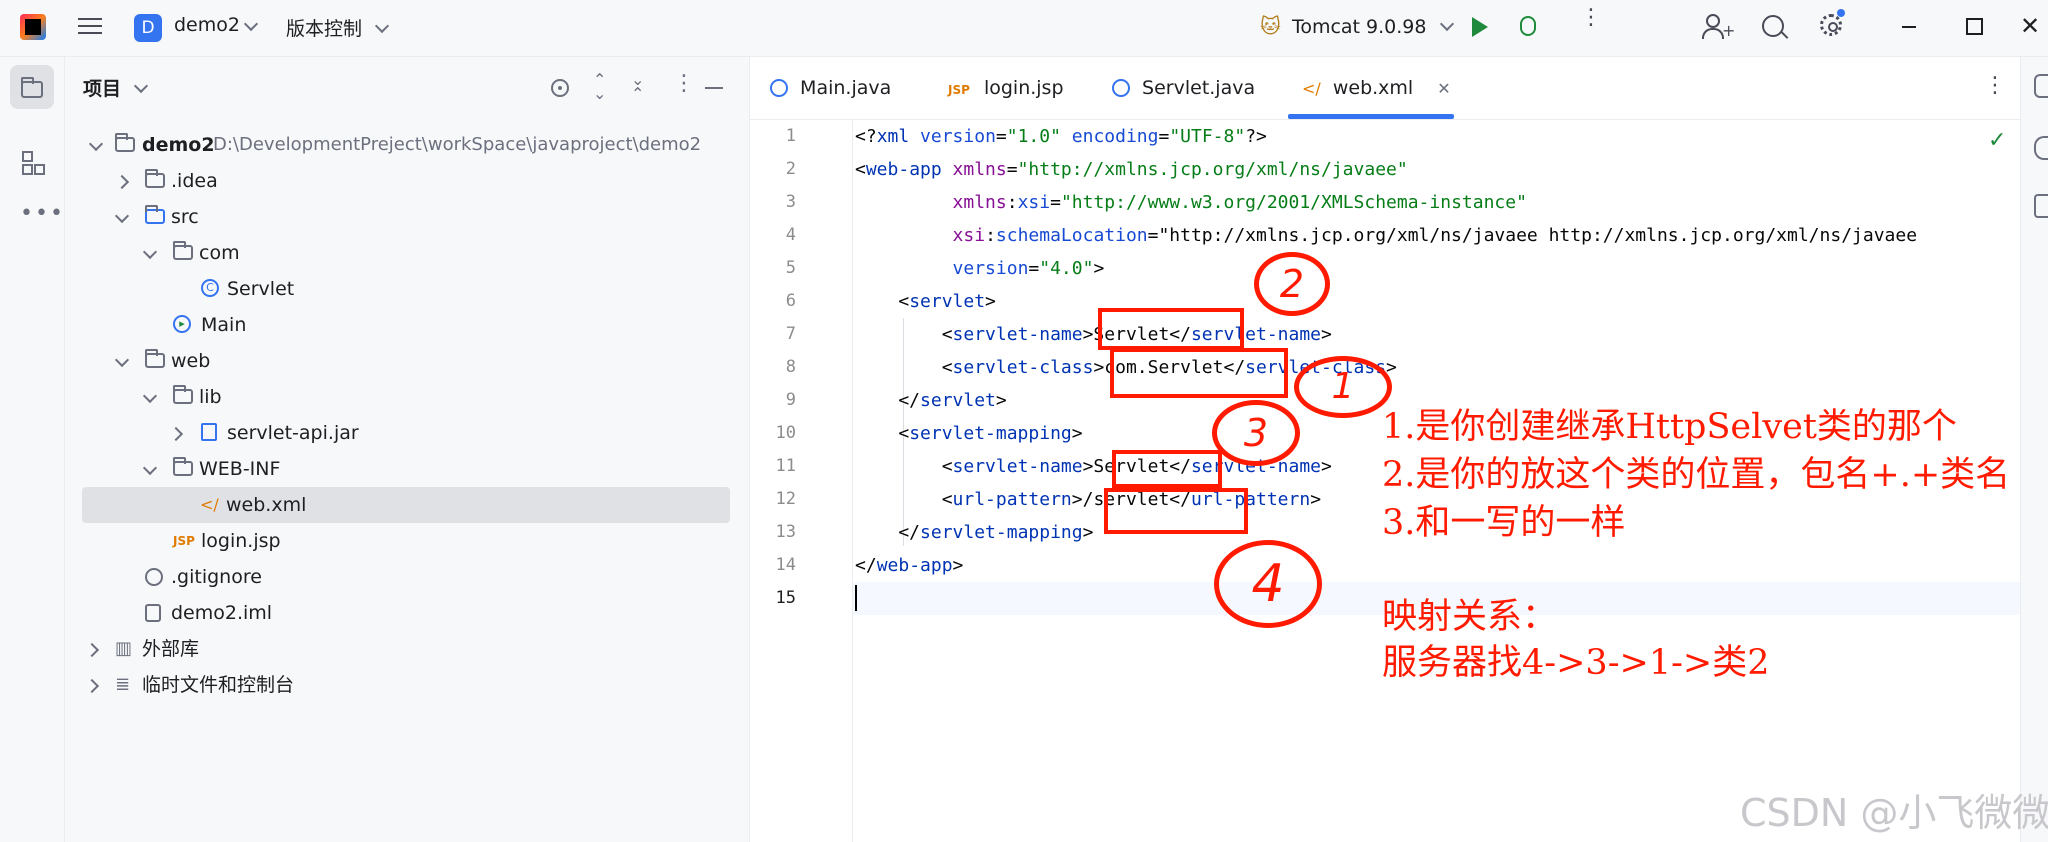 The width and height of the screenshot is (2048, 842). What do you see at coordinates (102, 89) in the screenshot?
I see `project-panel-title-label: 项目` at bounding box center [102, 89].